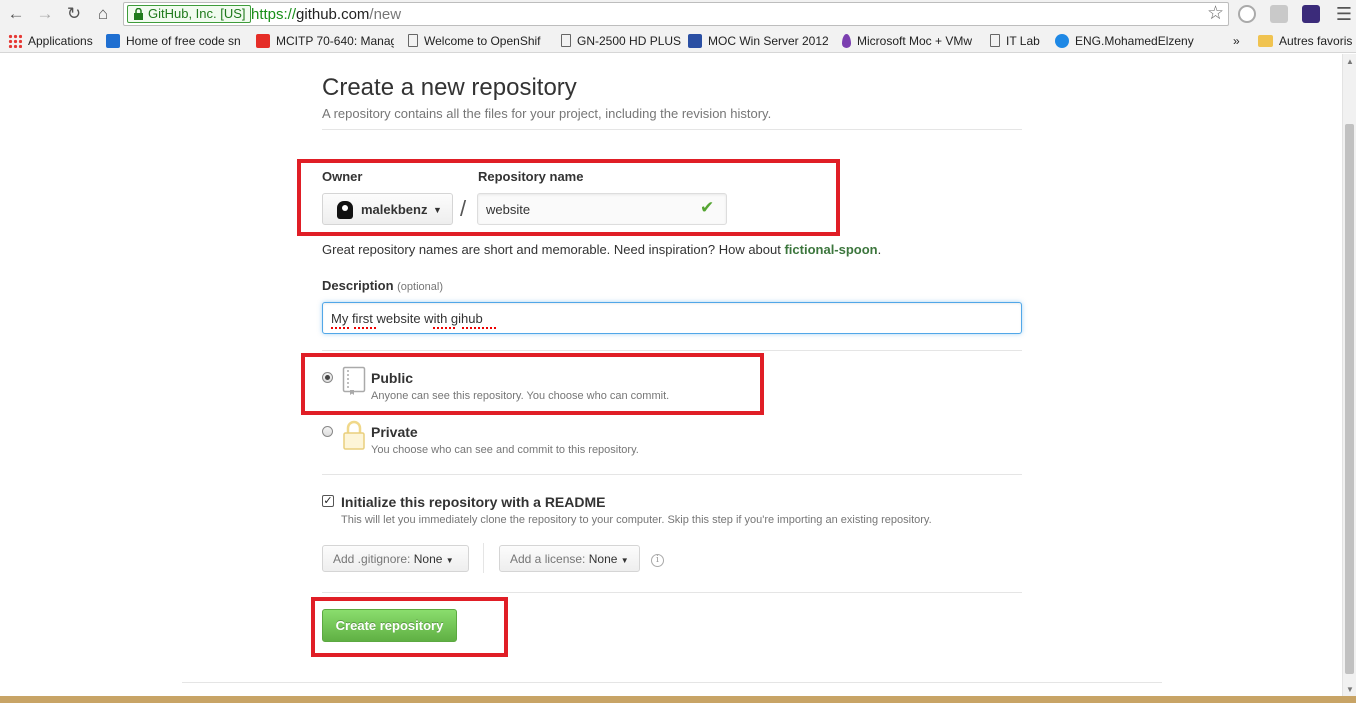 The image size is (1356, 703). Describe the element at coordinates (1265, 41) in the screenshot. I see `folder-icon` at that location.